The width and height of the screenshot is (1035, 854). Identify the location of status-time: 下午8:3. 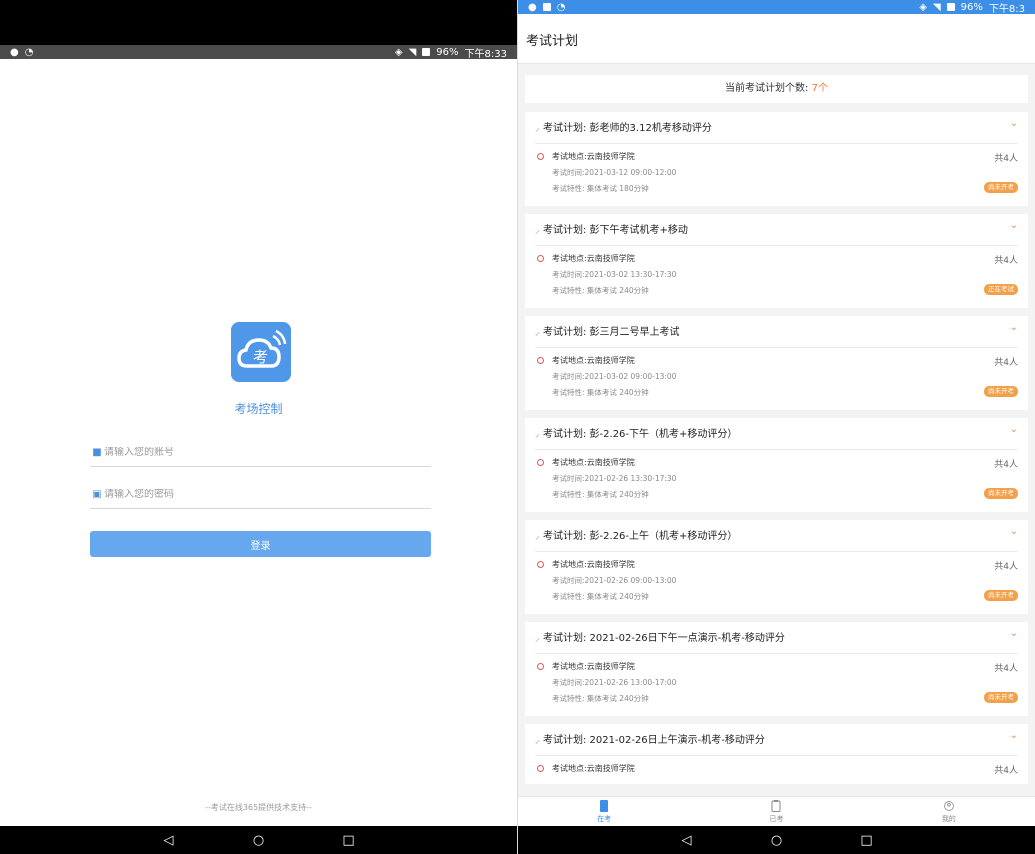
(1006, 9).